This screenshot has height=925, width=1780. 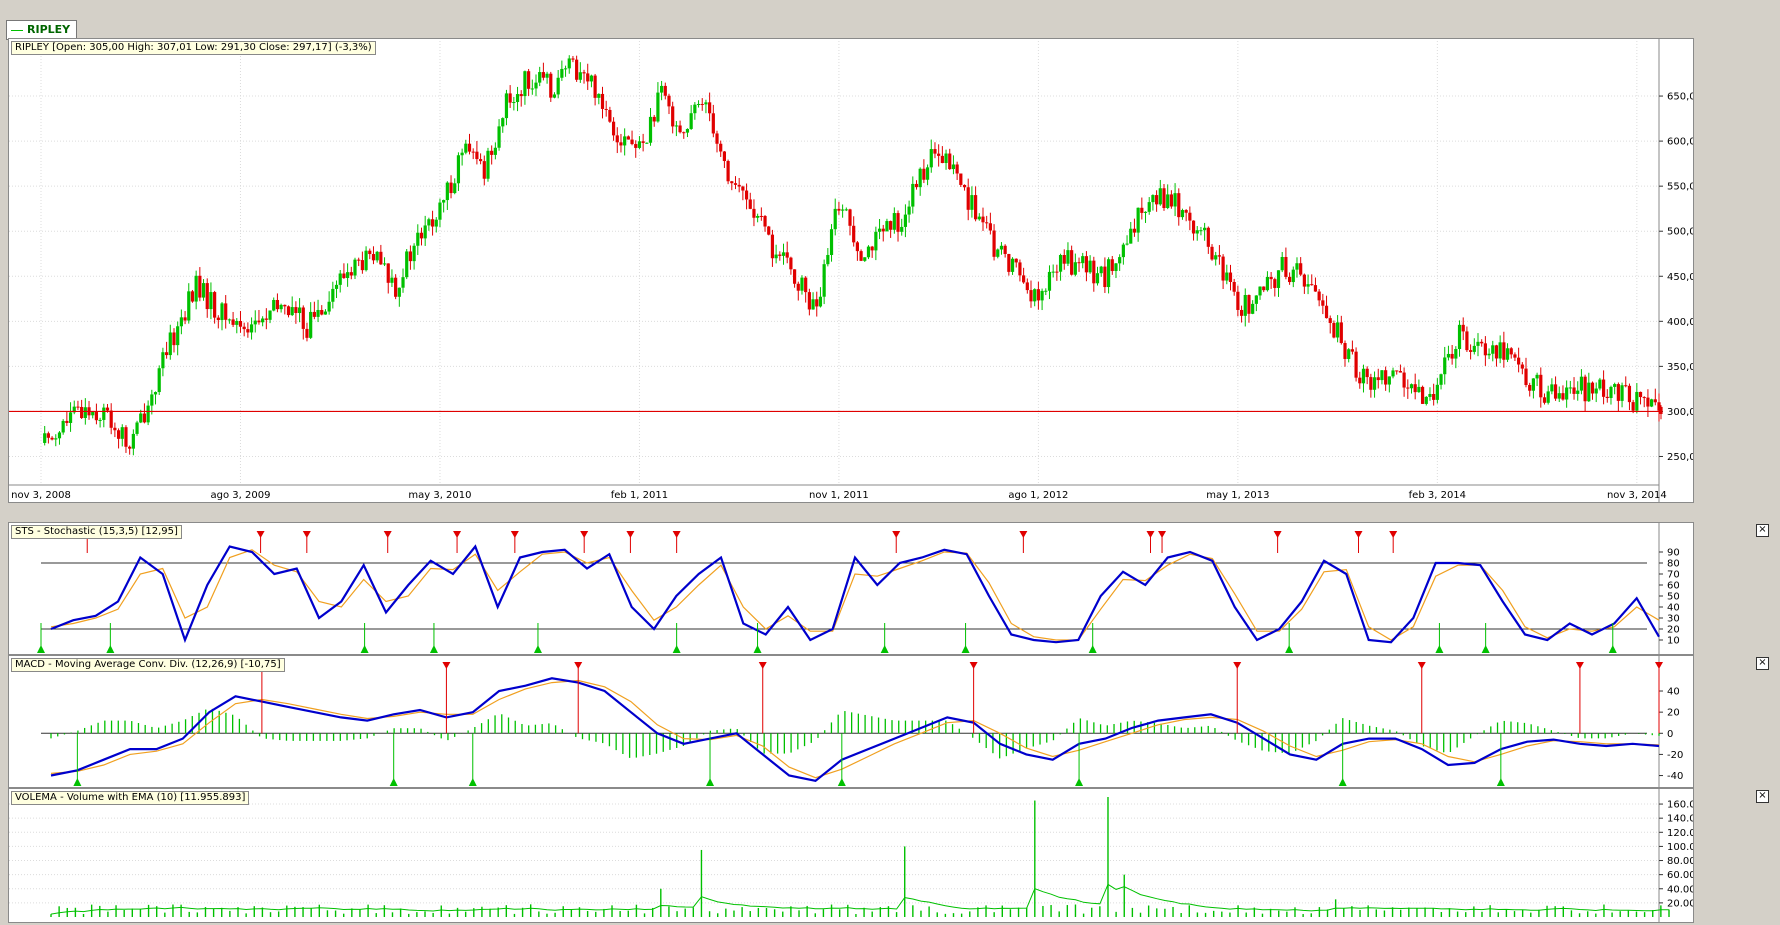 What do you see at coordinates (855, 729) in the screenshot?
I see `macd-signal-line` at bounding box center [855, 729].